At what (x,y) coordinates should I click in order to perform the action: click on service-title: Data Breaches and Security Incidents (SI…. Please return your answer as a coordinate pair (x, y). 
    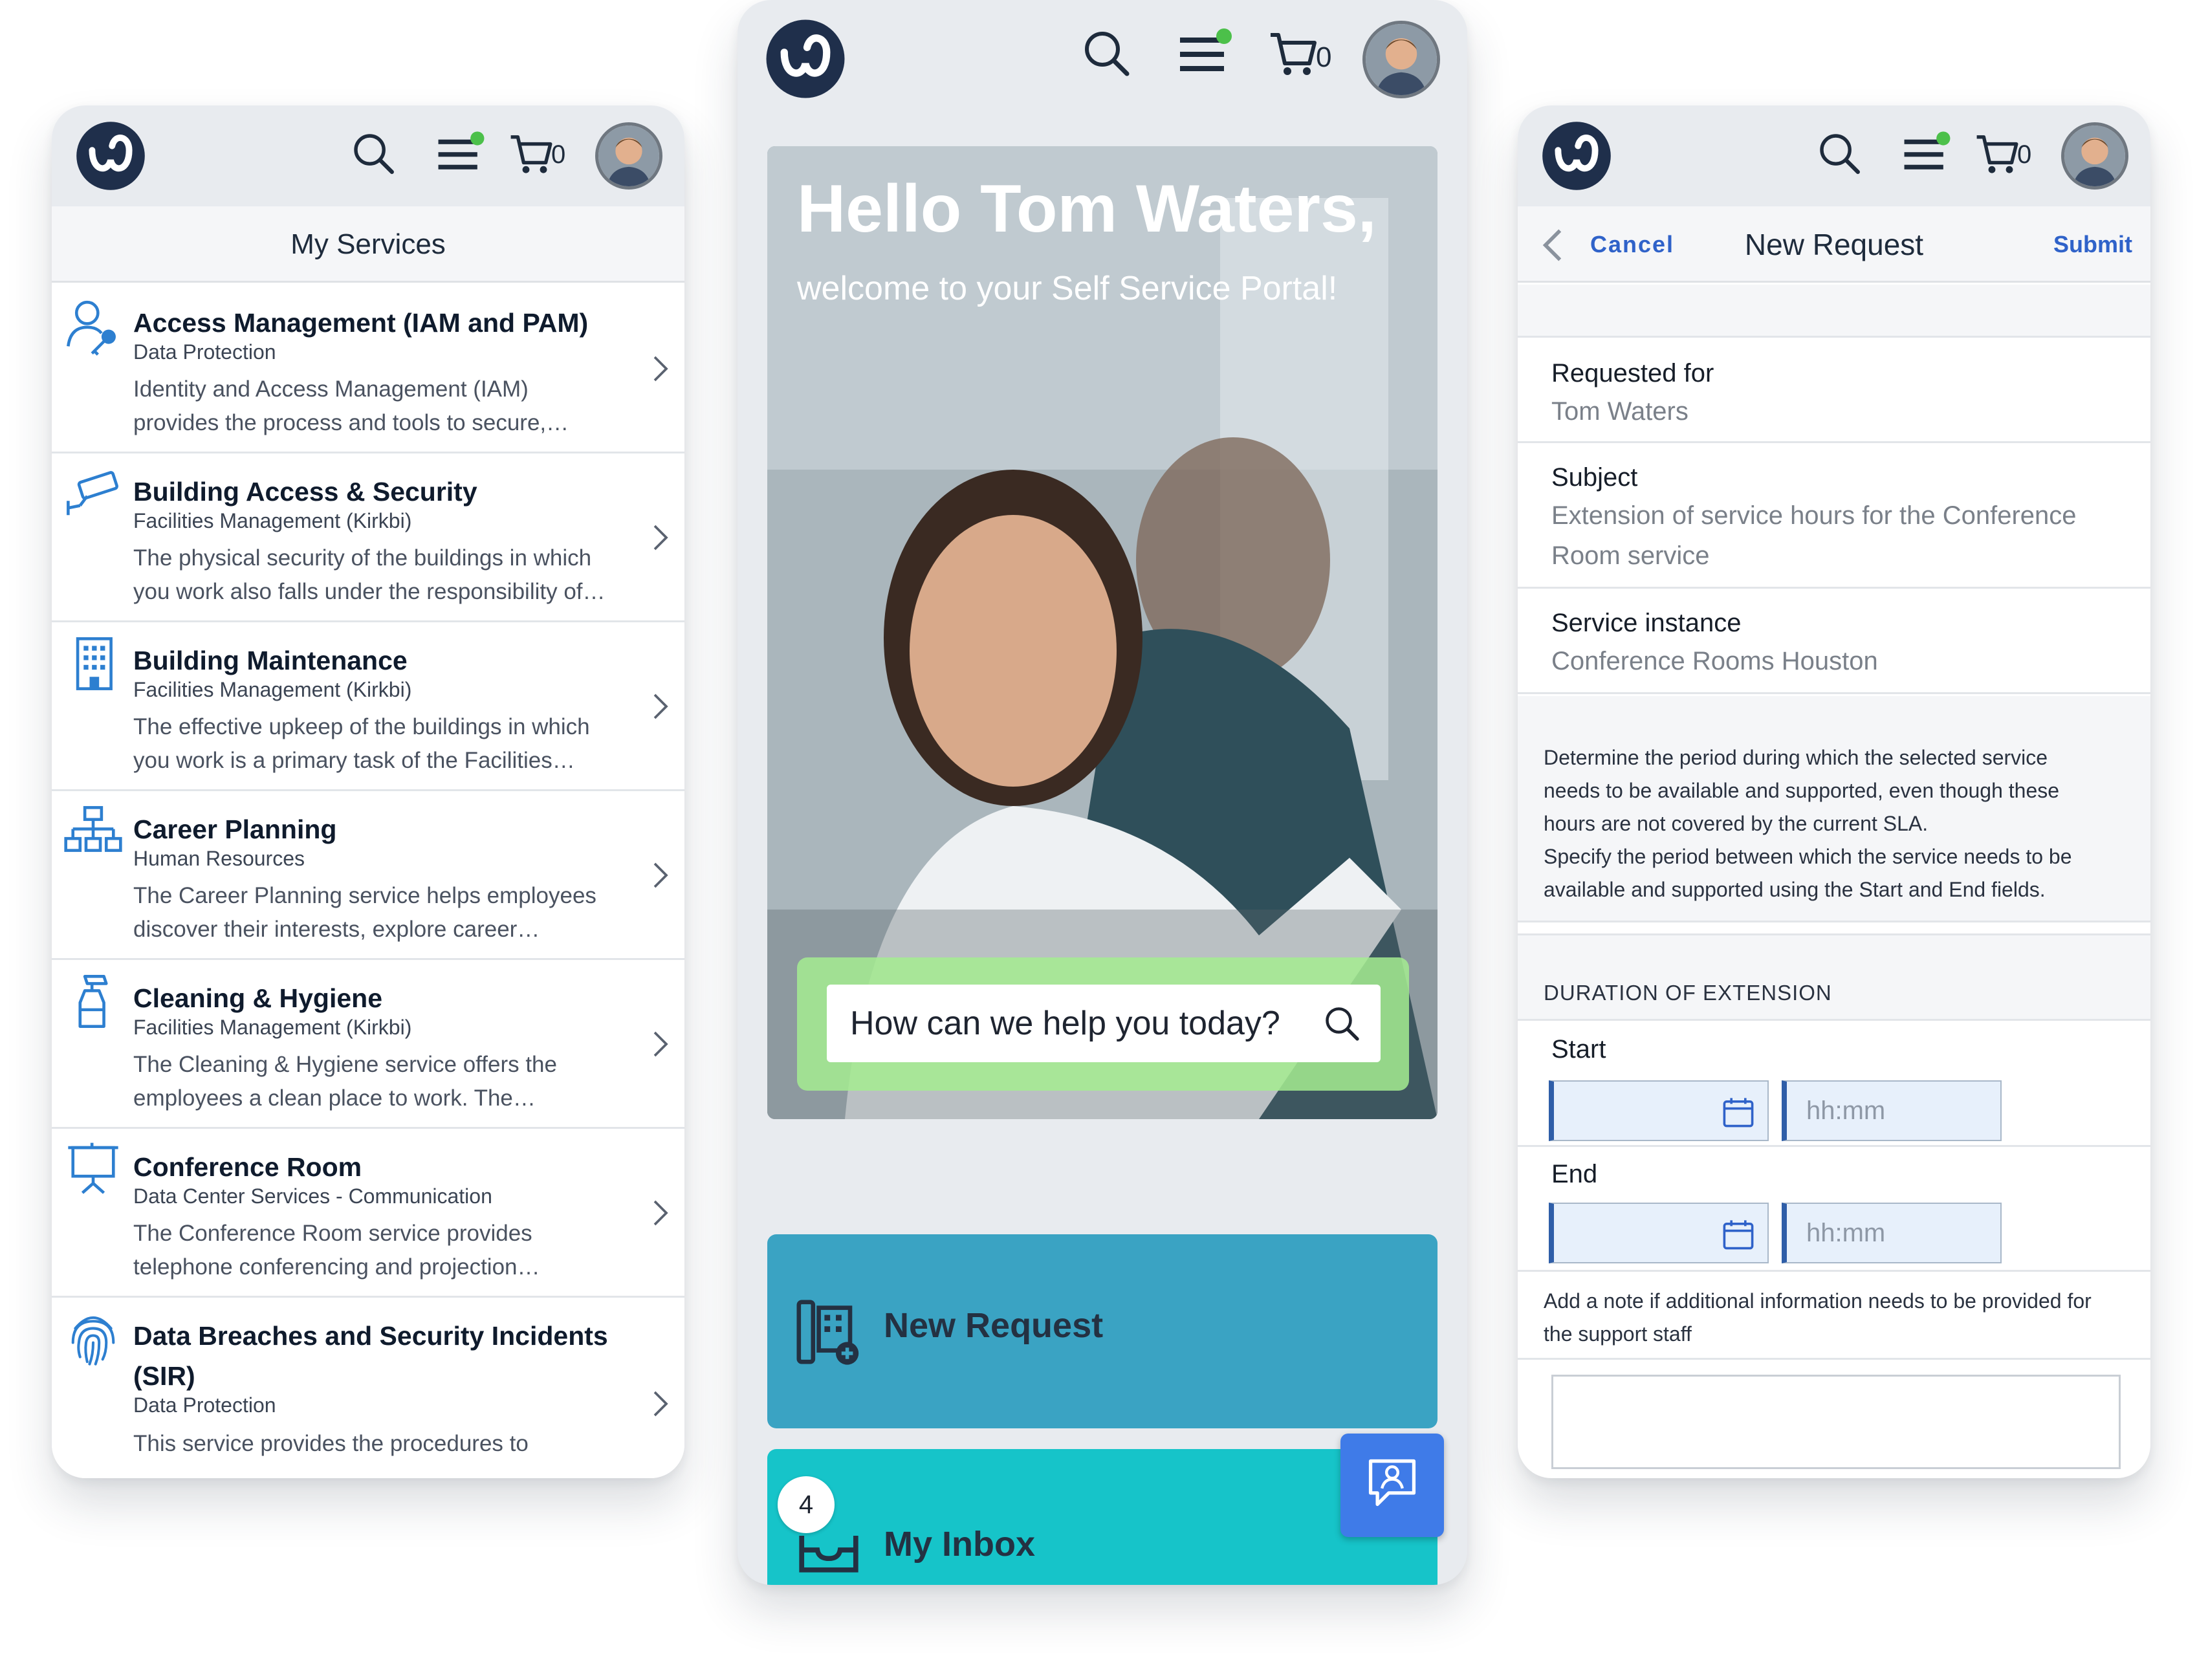
    Looking at the image, I should click on (370, 1356).